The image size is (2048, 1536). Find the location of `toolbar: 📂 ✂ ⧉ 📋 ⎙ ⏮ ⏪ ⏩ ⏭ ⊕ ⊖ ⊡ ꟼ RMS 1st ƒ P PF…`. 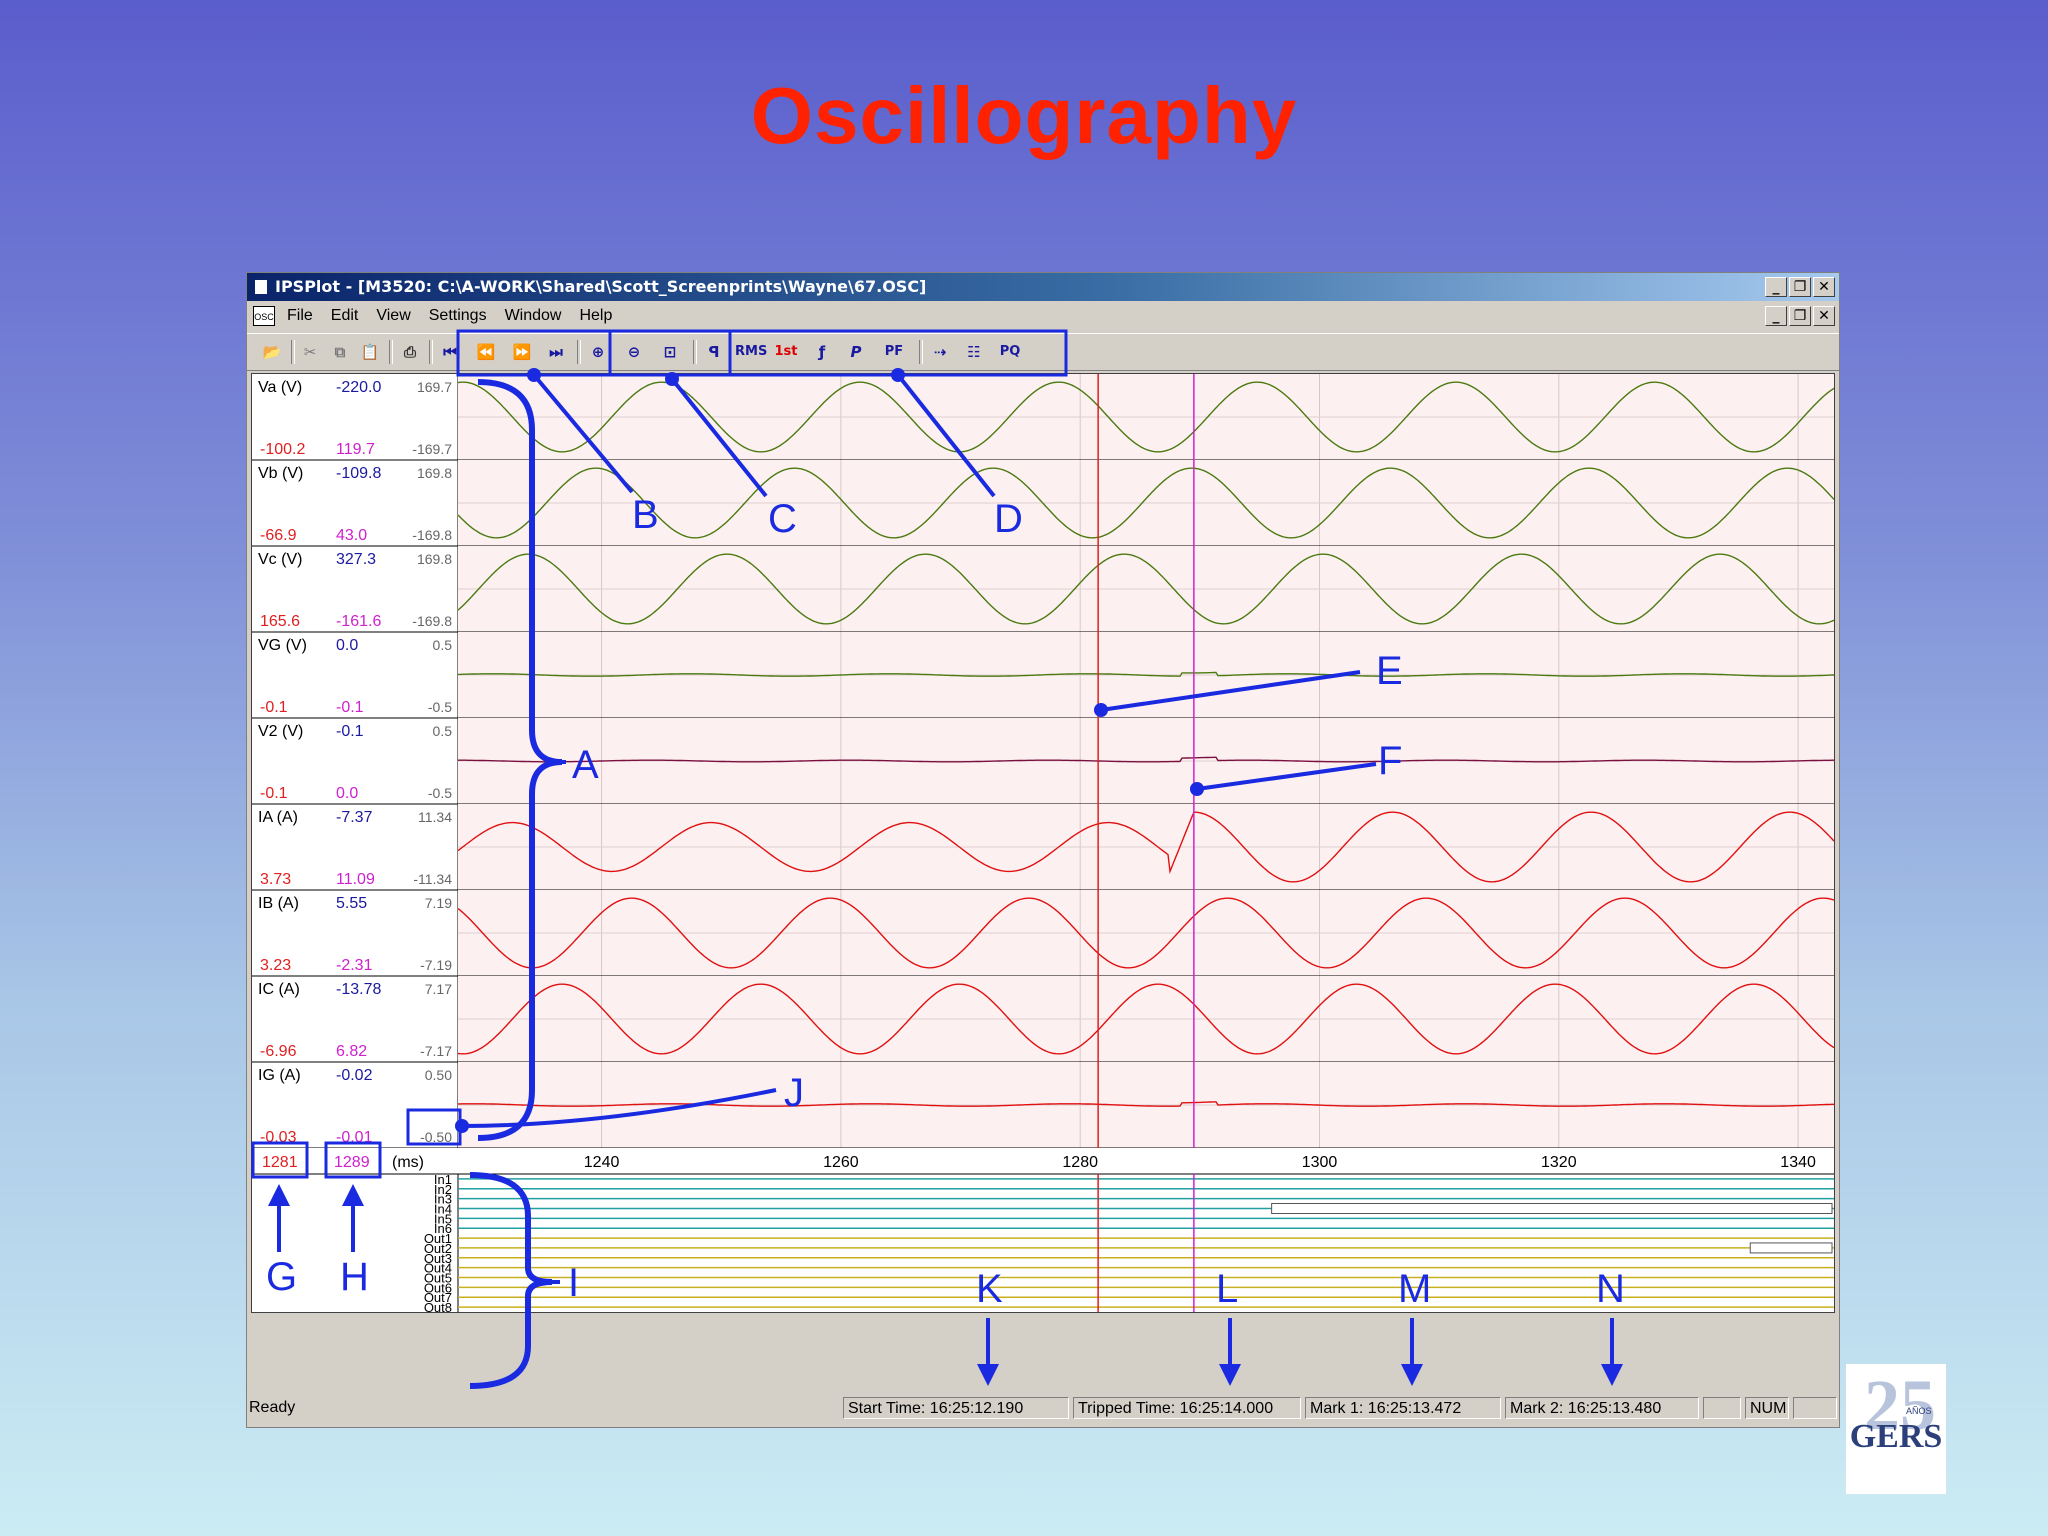

toolbar: 📂 ✂ ⧉ 📋 ⎙ ⏮ ⏪ ⏩ ⏭ ⊕ ⊖ ⊡ ꟼ RMS 1st ƒ P PF… is located at coordinates (1043, 352).